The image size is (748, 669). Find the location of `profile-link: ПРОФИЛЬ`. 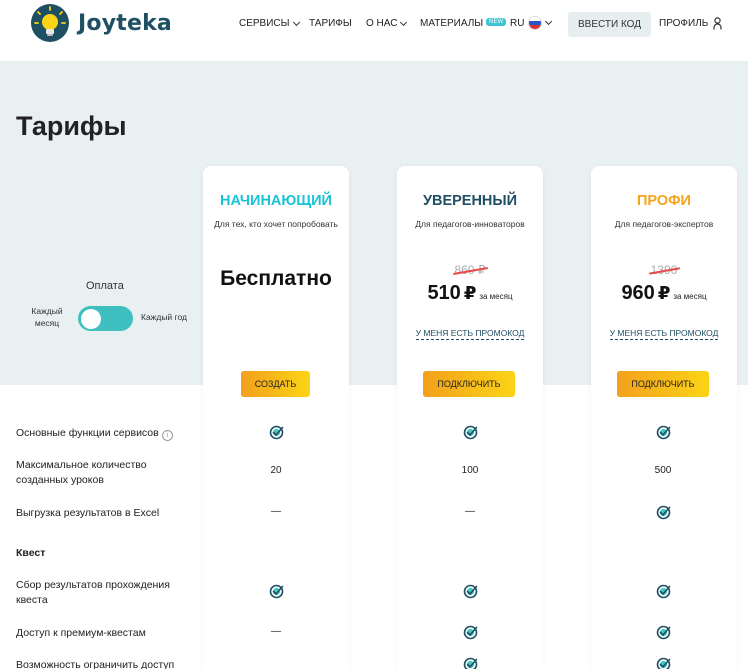

profile-link: ПРОФИЛЬ is located at coordinates (690, 23).